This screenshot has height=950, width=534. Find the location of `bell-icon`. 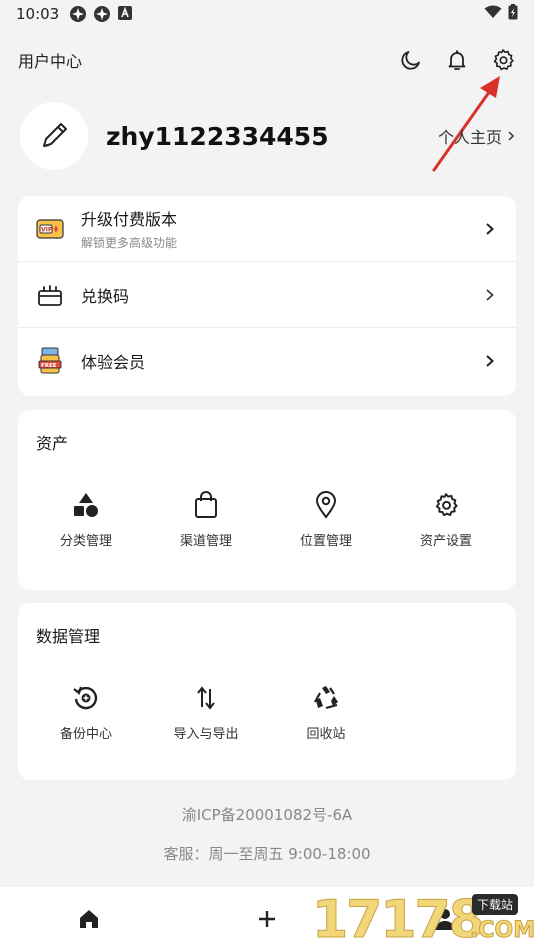

bell-icon is located at coordinates (457, 60).